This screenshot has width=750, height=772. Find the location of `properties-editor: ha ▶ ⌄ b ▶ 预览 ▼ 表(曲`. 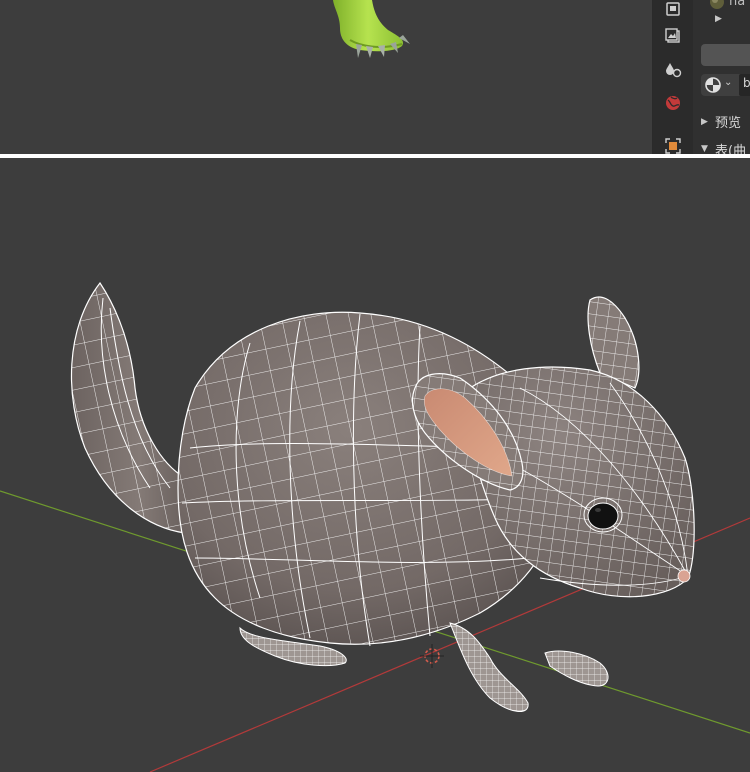

properties-editor: ha ▶ ⌄ b ▶ 预览 ▼ 表(曲 is located at coordinates (721, 77).